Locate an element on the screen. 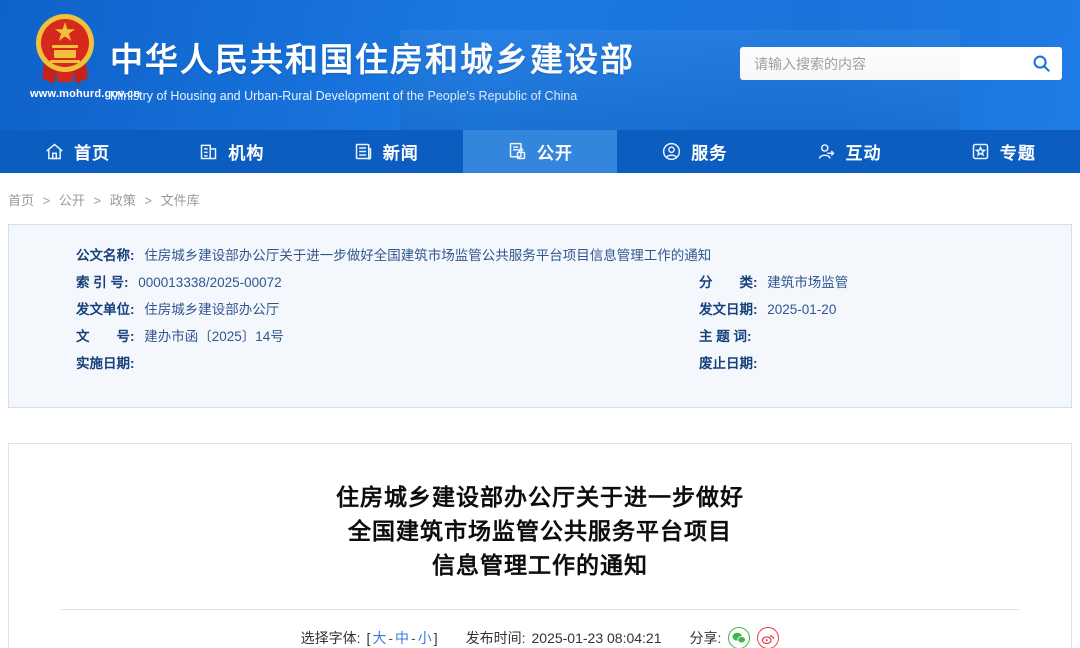 The height and width of the screenshot is (648, 1080). nav-item-label: 新闻 is located at coordinates (400, 153).